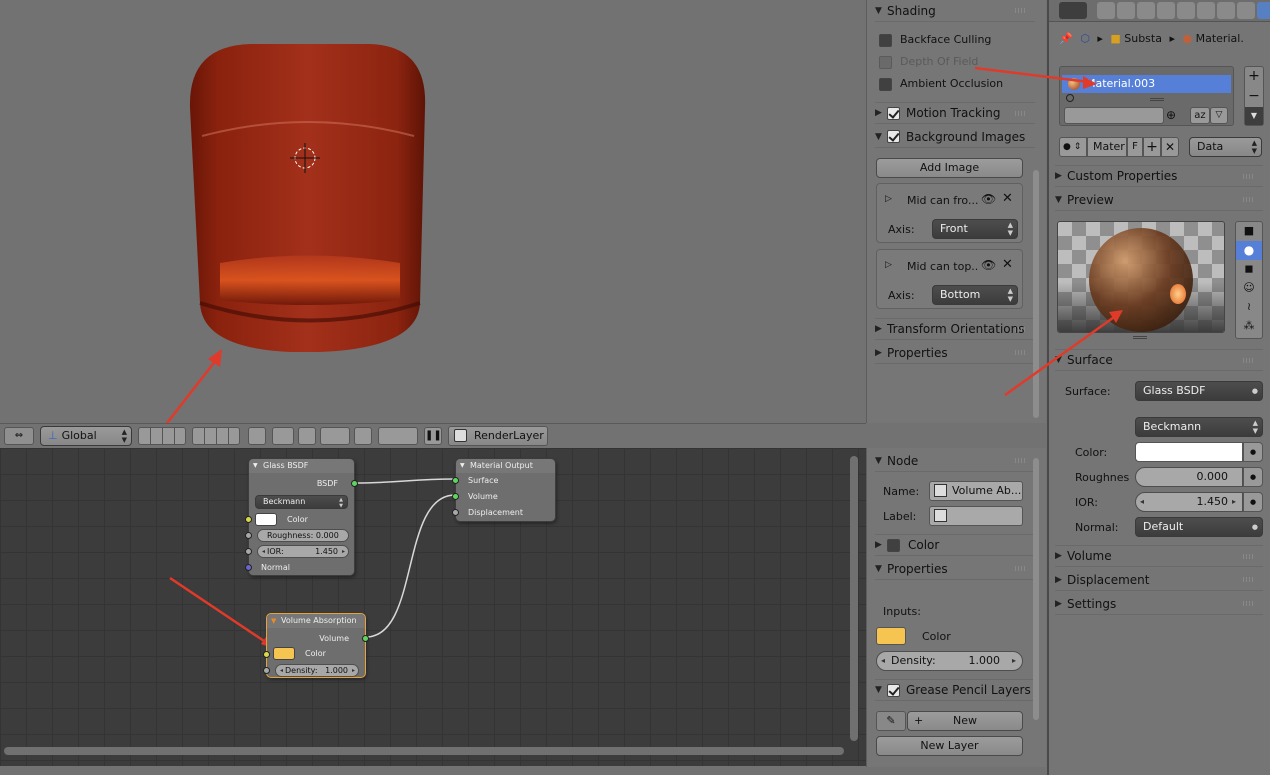  I want to click on surface-input-socket, so click(455, 480).